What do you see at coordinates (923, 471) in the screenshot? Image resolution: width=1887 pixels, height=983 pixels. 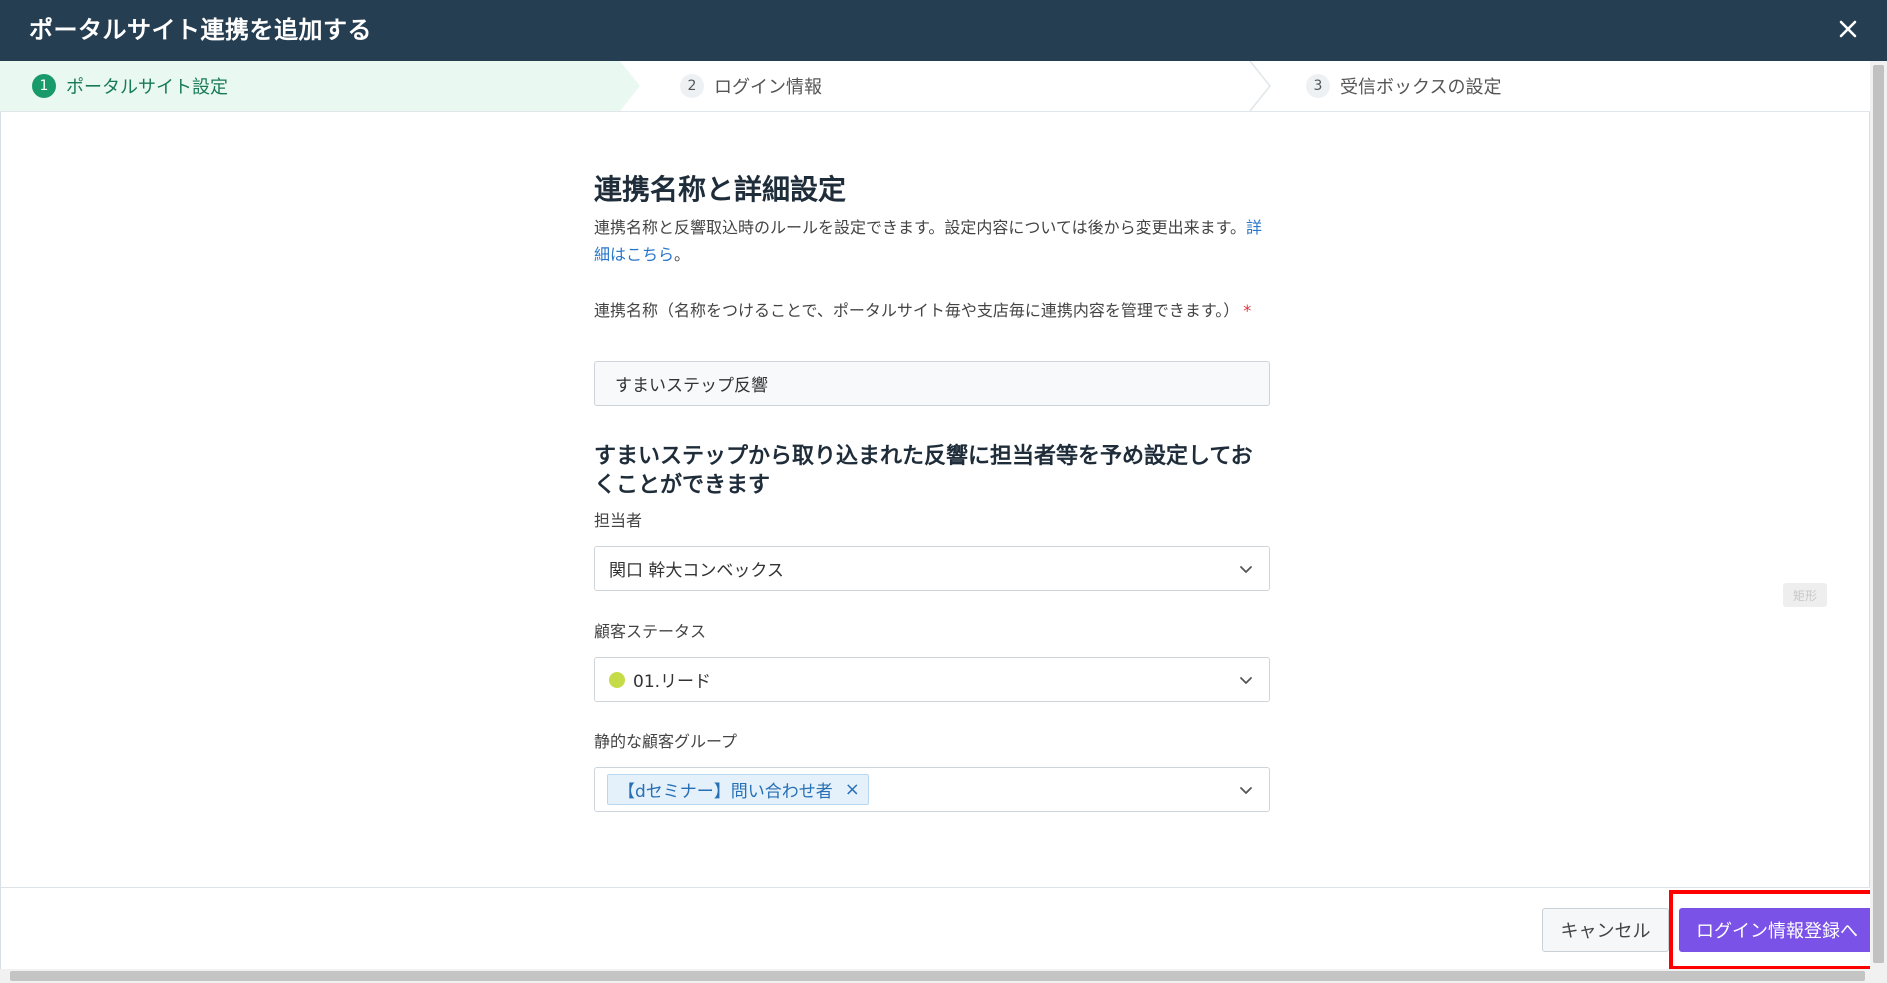 I see `preset-heading: すまいステップから取り込まれた反響に担当者等を予め設定しておくことができます` at bounding box center [923, 471].